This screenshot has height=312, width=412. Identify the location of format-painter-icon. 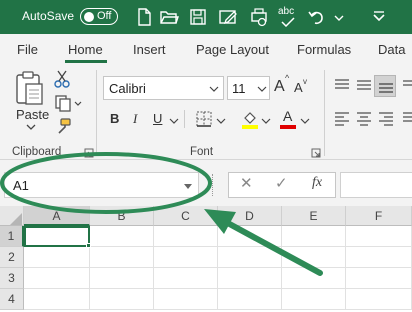
(63, 126).